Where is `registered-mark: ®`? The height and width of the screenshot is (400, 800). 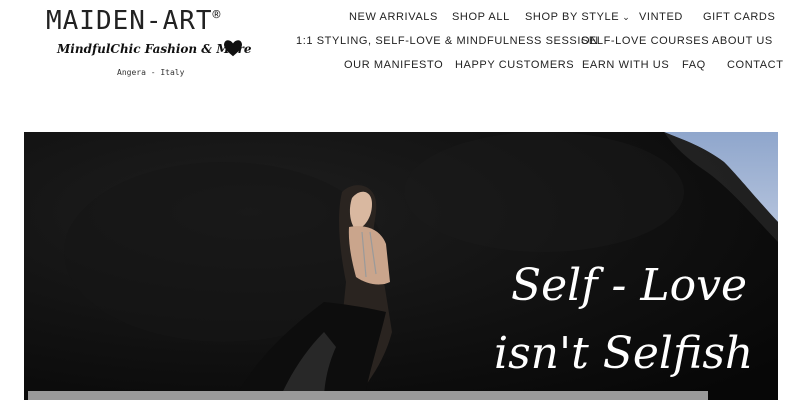
registered-mark: ® is located at coordinates (217, 15).